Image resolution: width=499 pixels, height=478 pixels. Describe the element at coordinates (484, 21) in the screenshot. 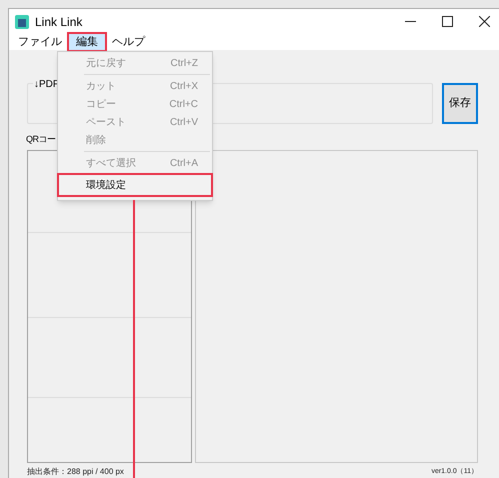

I see `close-icon` at that location.